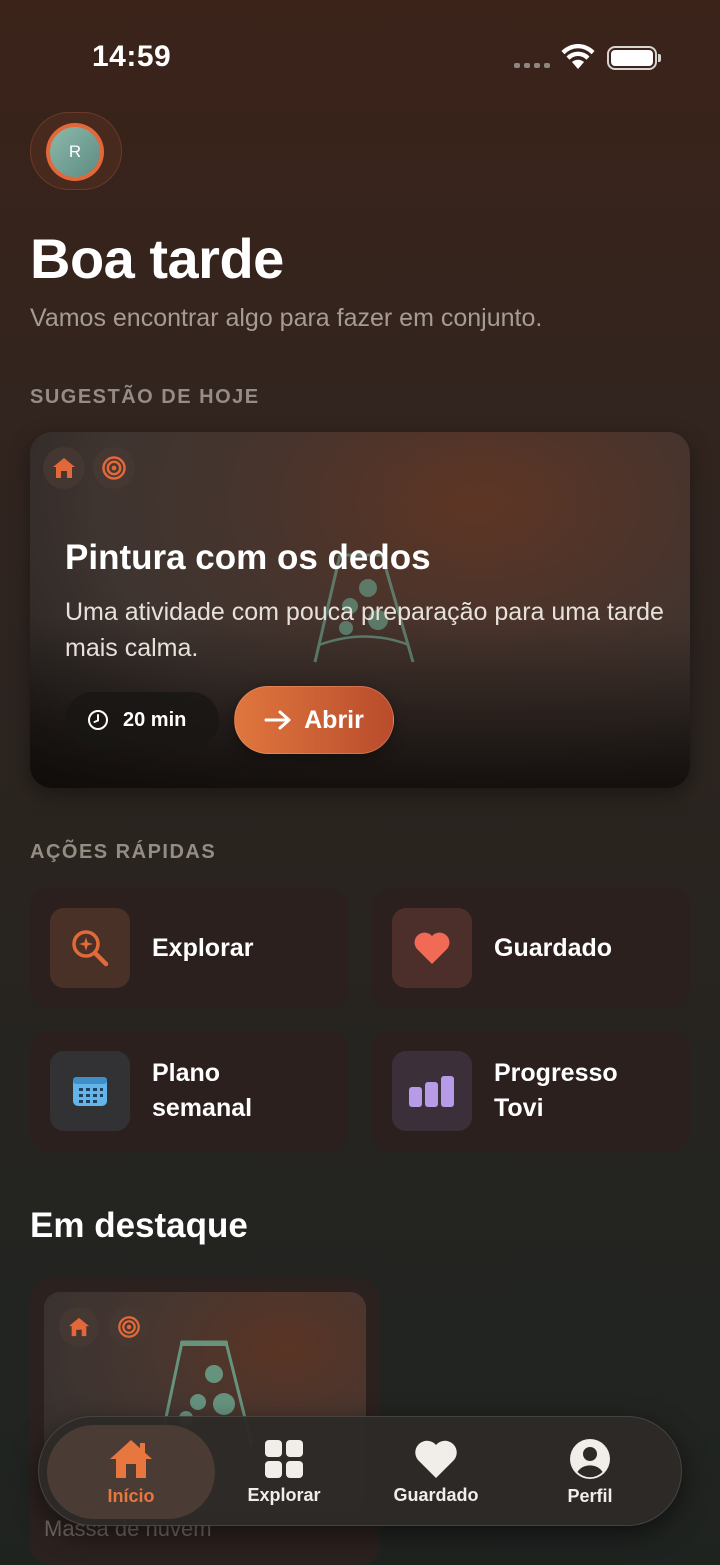 Image resolution: width=720 pixels, height=1565 pixels. I want to click on grid-icon, so click(284, 1458).